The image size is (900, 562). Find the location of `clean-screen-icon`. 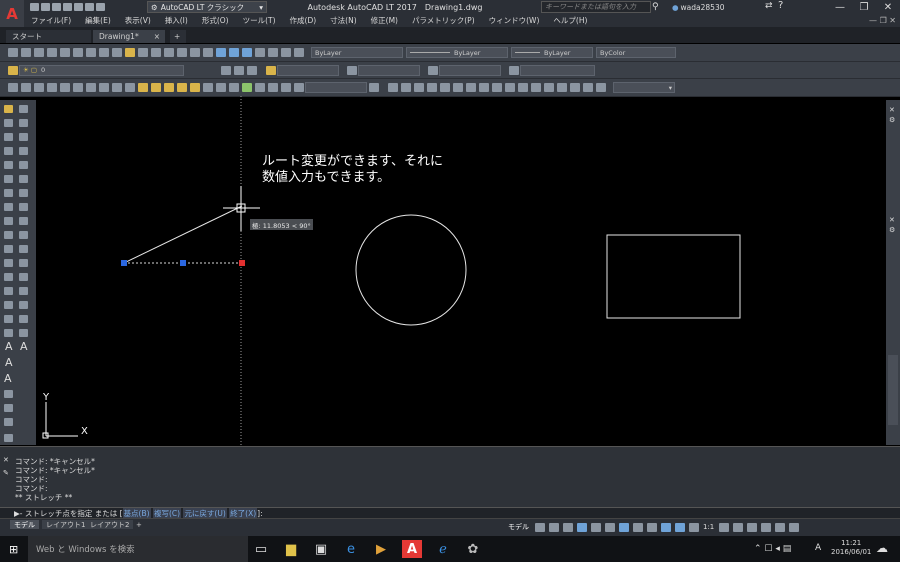

clean-screen-icon is located at coordinates (779, 527).